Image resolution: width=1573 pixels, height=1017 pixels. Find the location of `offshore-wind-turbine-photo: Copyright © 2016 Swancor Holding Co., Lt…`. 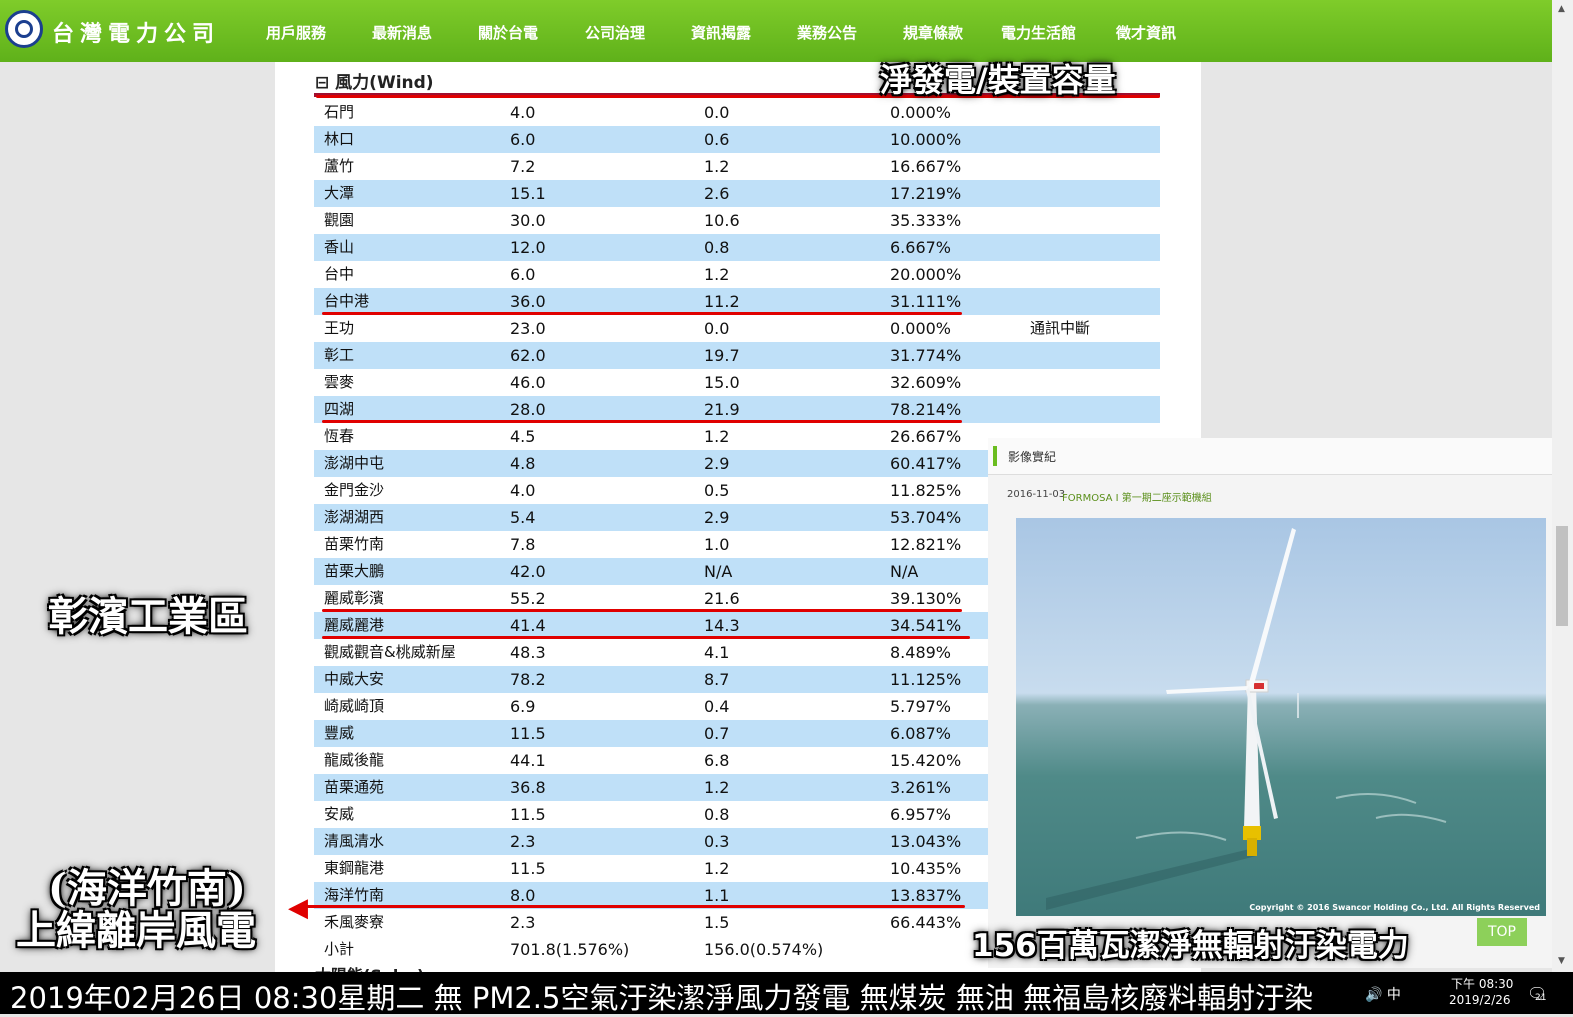

offshore-wind-turbine-photo: Copyright © 2016 Swancor Holding Co., Lt… is located at coordinates (1281, 717).